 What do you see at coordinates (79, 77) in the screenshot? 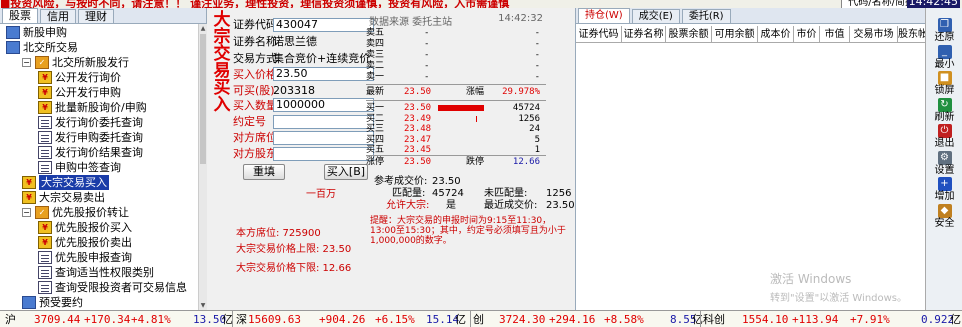
I see `tree-item: ¥ 公开发行询价` at bounding box center [79, 77].